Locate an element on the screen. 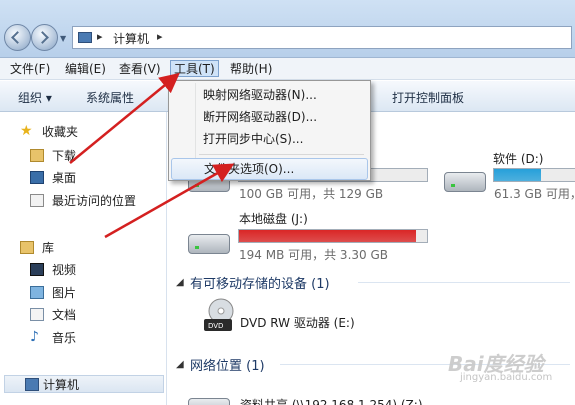 The height and width of the screenshot is (405, 575). desktop-icon is located at coordinates (37, 177).